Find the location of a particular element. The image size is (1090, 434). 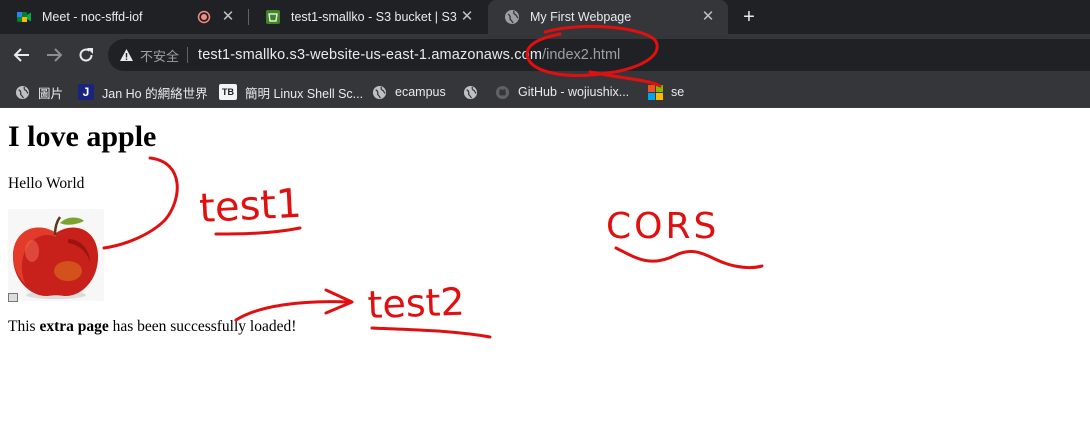

bookmark-label: 圖片 is located at coordinates (51, 93).